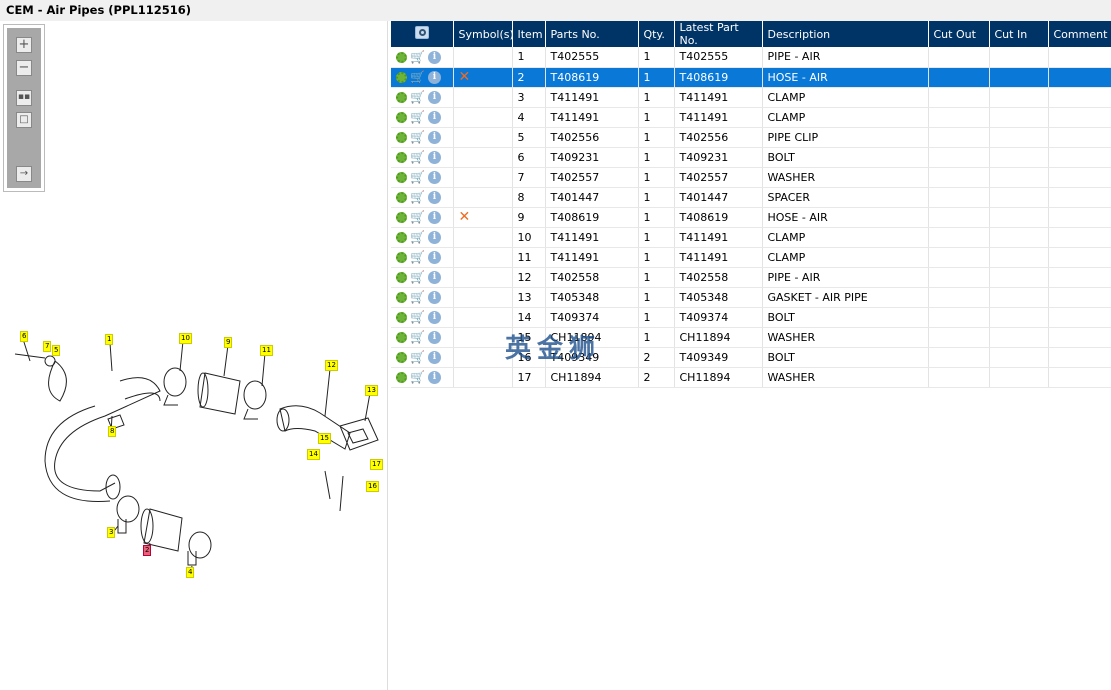 The width and height of the screenshot is (1111, 690). I want to click on table-row: 🛒 i 10 T411491 1 T411491 CLAMP, so click(751, 237).